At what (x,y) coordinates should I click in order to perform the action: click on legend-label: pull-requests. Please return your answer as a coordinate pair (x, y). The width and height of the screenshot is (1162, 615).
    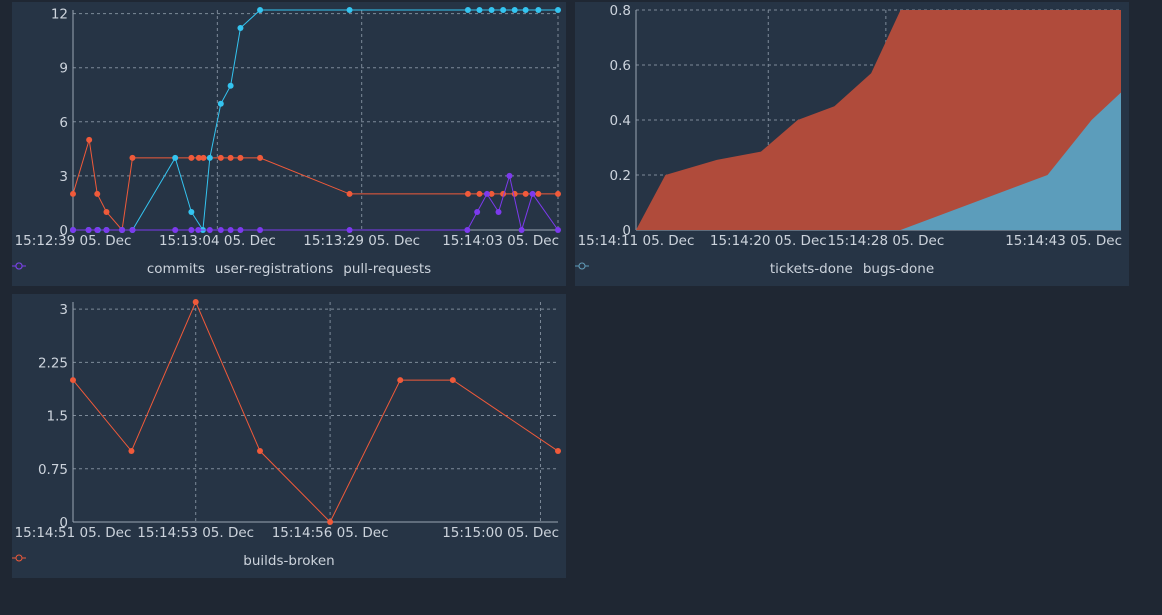
    Looking at the image, I should click on (387, 269).